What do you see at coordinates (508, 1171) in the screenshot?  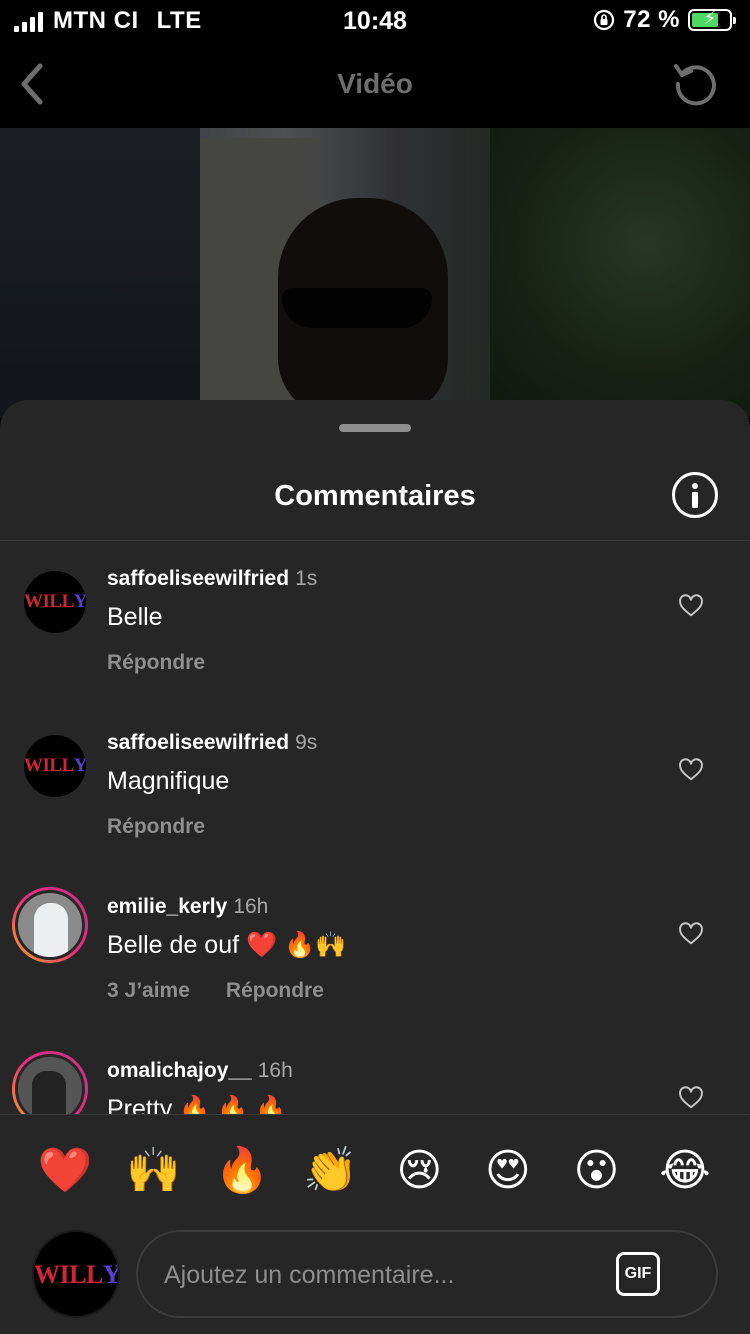 I see `emoji-heart-eyes-button: 😍` at bounding box center [508, 1171].